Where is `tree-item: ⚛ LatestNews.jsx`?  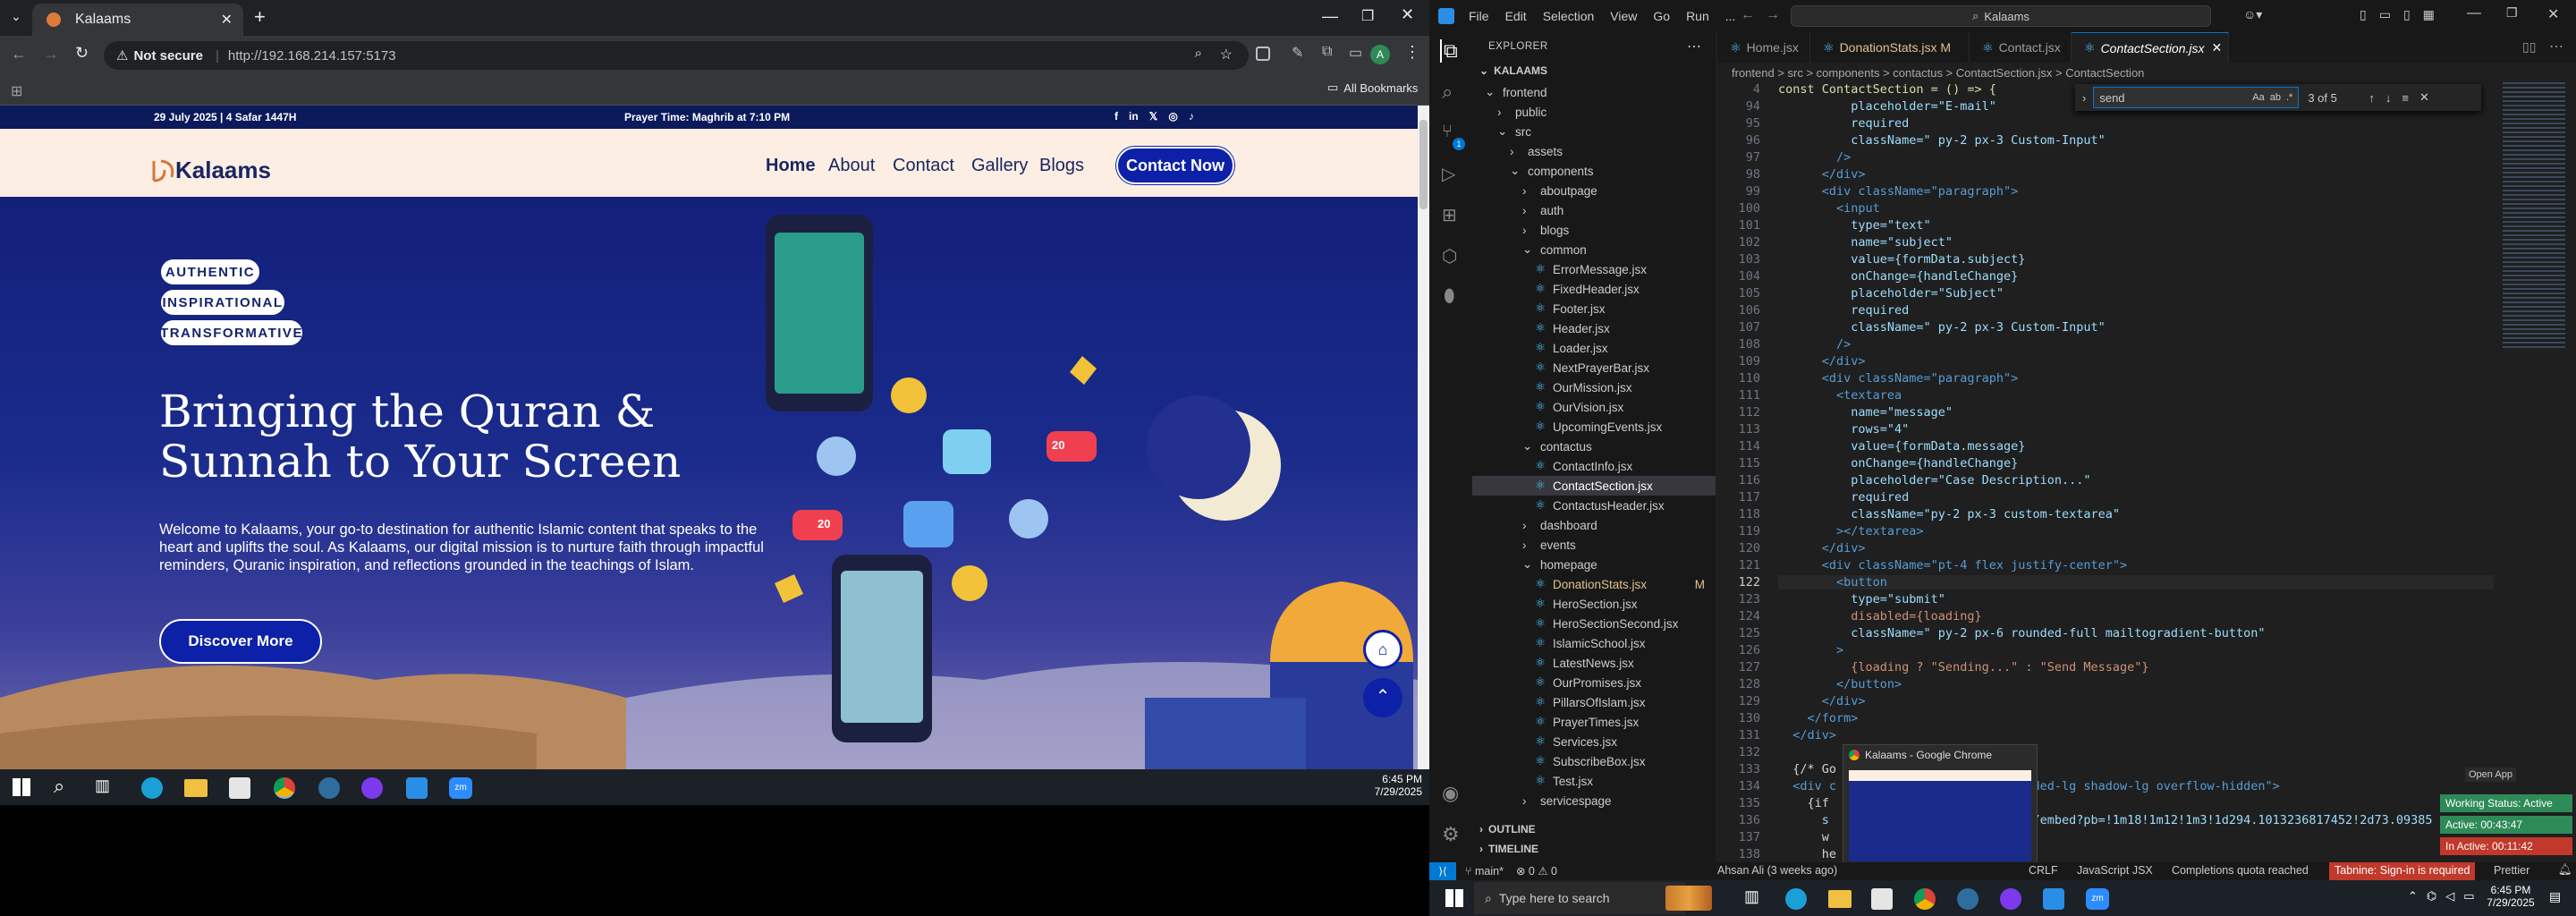 tree-item: ⚛ LatestNews.jsx is located at coordinates (1594, 663).